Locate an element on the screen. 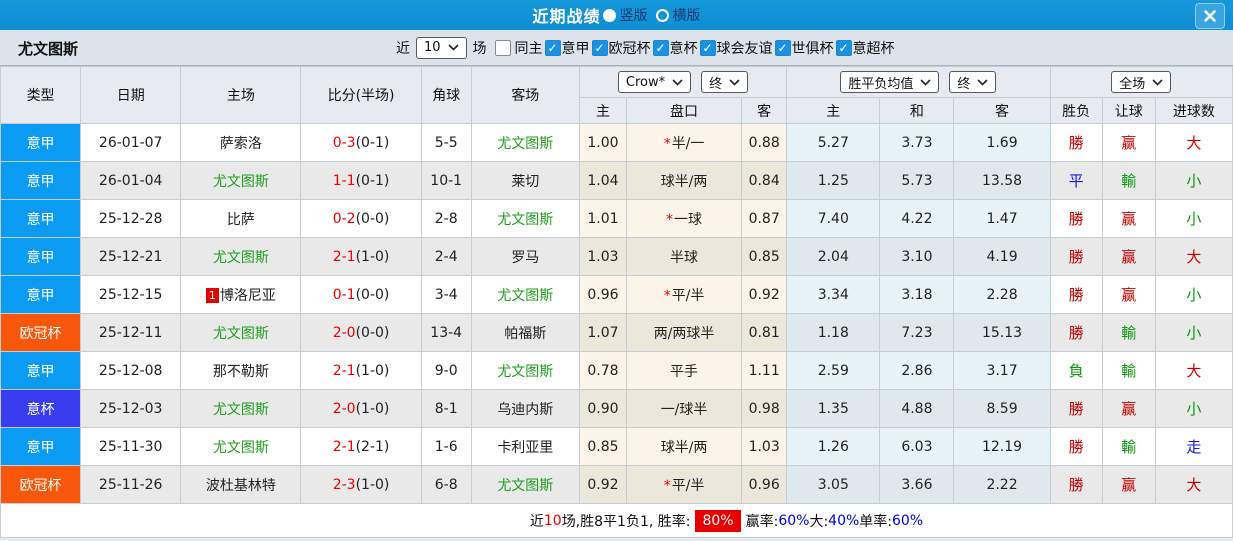 This screenshot has height=541, width=1233. avg-win: 7.40 is located at coordinates (833, 218).